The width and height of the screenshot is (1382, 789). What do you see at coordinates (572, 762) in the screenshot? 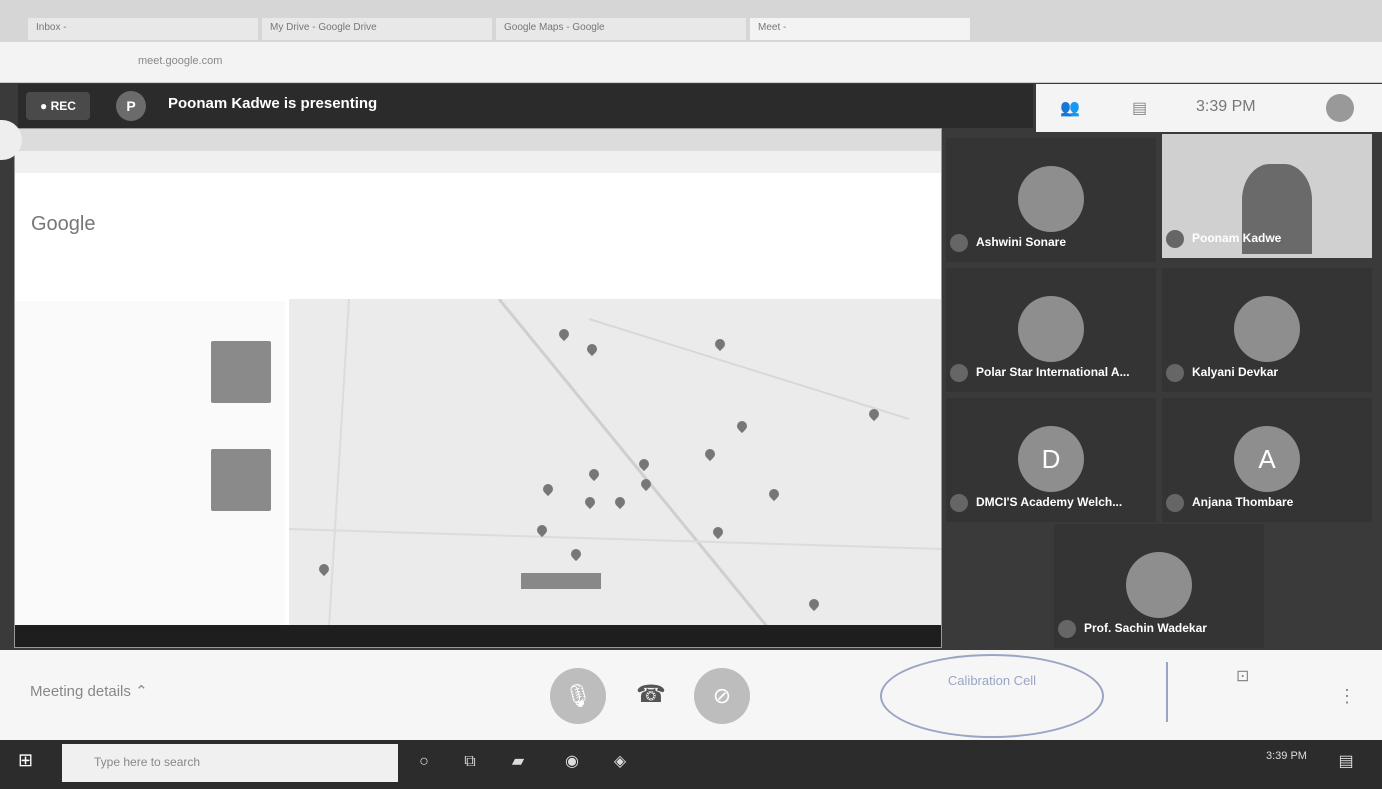
I see `chrome-icon: ◉` at bounding box center [572, 762].